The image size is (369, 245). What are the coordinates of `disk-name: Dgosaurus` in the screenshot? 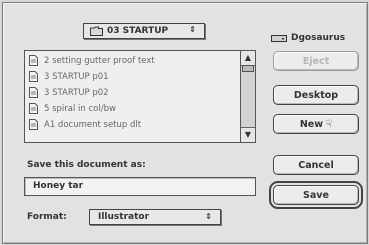 It's located at (318, 38).